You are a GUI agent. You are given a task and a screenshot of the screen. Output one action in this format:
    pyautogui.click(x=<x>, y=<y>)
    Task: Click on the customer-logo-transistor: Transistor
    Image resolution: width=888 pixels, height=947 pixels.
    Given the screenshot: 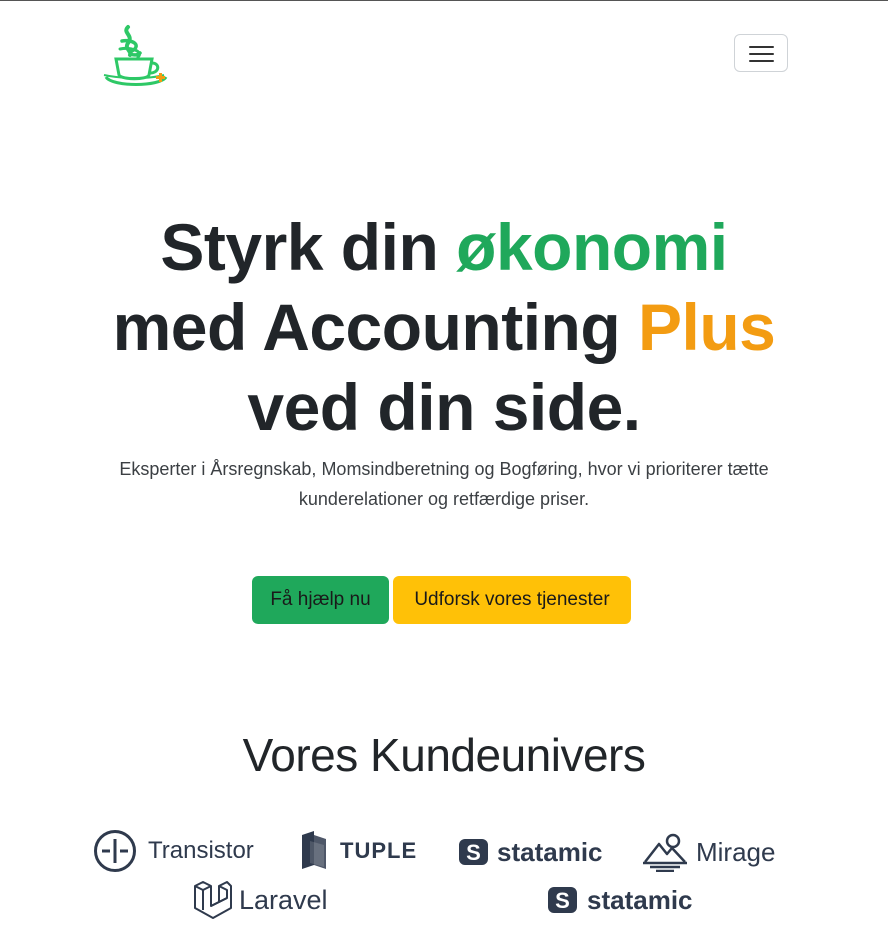 What is the action you would take?
    pyautogui.click(x=173, y=851)
    